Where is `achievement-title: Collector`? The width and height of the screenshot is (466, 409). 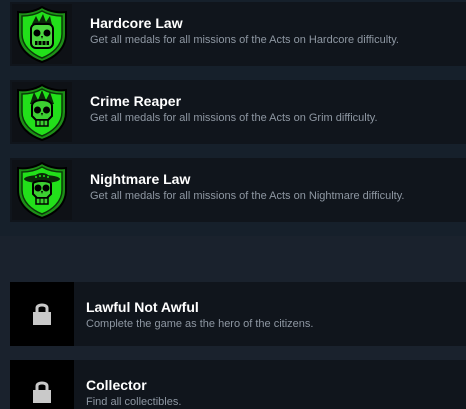 achievement-title: Collector is located at coordinates (116, 385).